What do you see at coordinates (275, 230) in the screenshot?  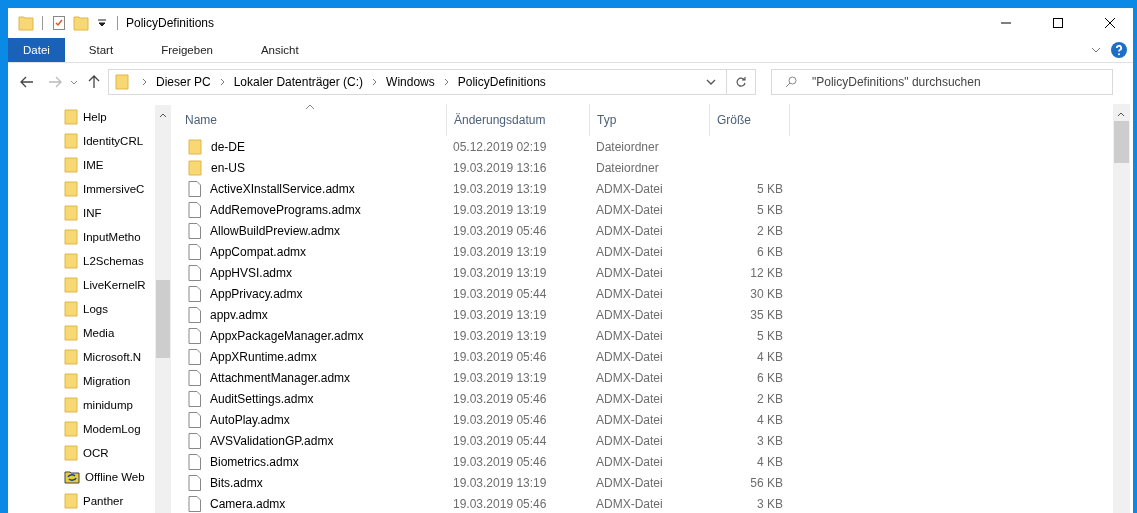 I see `file-name: AllowBuildPreview.admx` at bounding box center [275, 230].